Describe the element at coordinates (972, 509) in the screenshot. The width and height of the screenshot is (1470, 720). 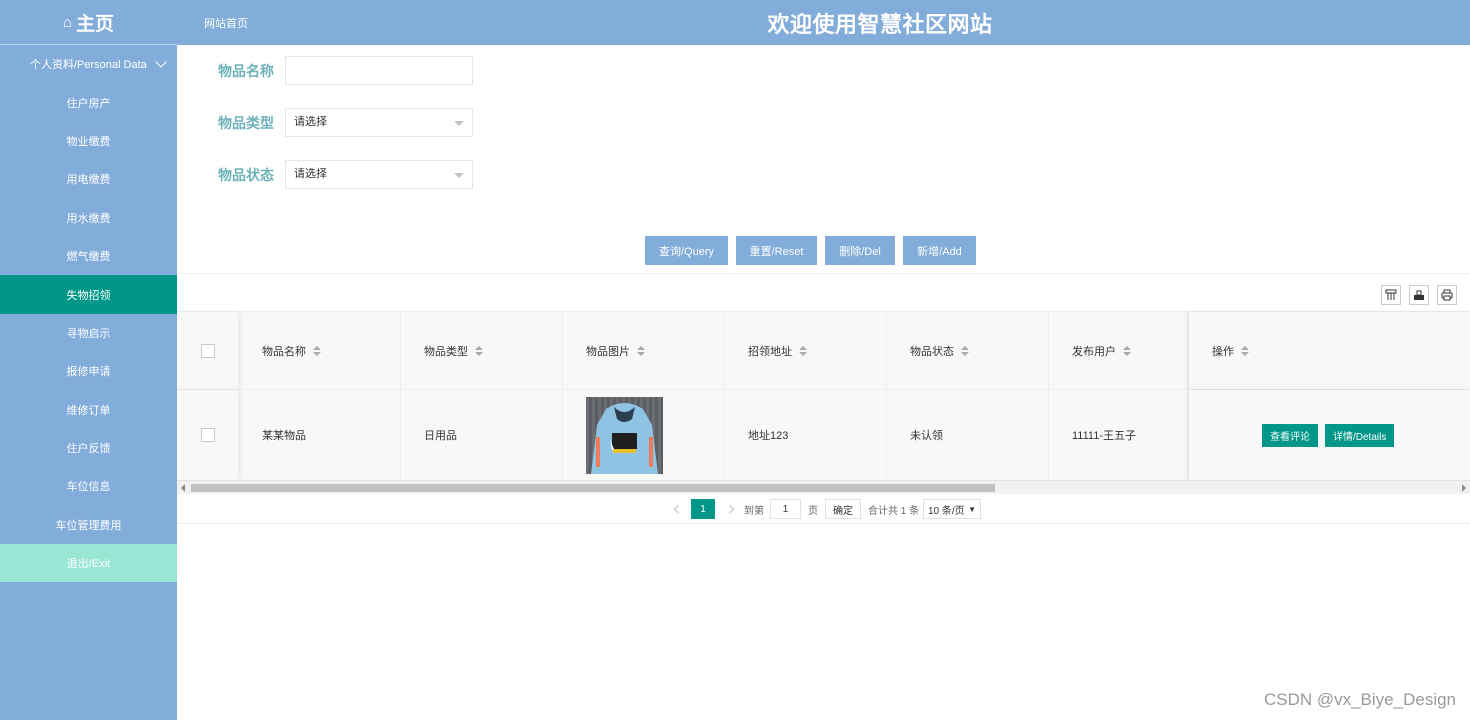
I see `caret-down-icon: ▼` at that location.